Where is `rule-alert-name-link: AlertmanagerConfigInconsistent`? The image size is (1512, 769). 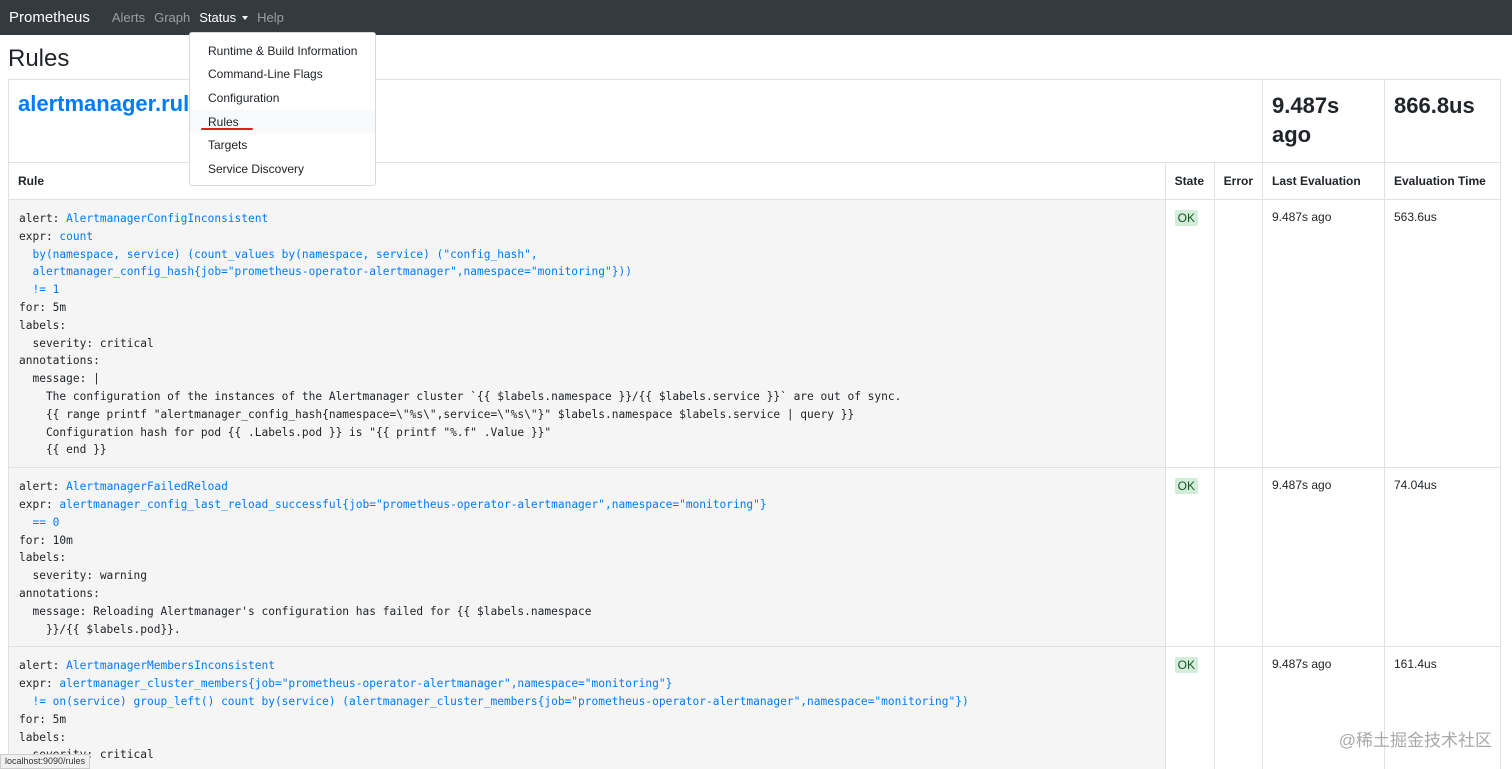
rule-alert-name-link: AlertmanagerConfigInconsistent is located at coordinates (167, 218).